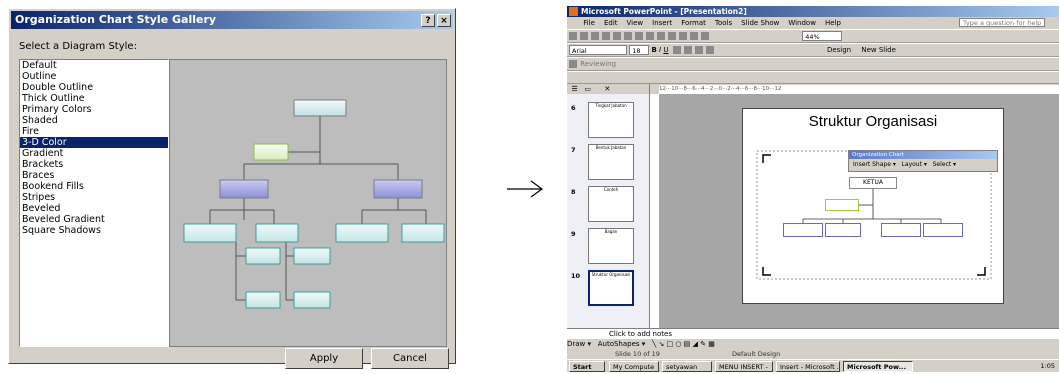  What do you see at coordinates (698, 50) in the screenshot?
I see `bullets-icon` at bounding box center [698, 50].